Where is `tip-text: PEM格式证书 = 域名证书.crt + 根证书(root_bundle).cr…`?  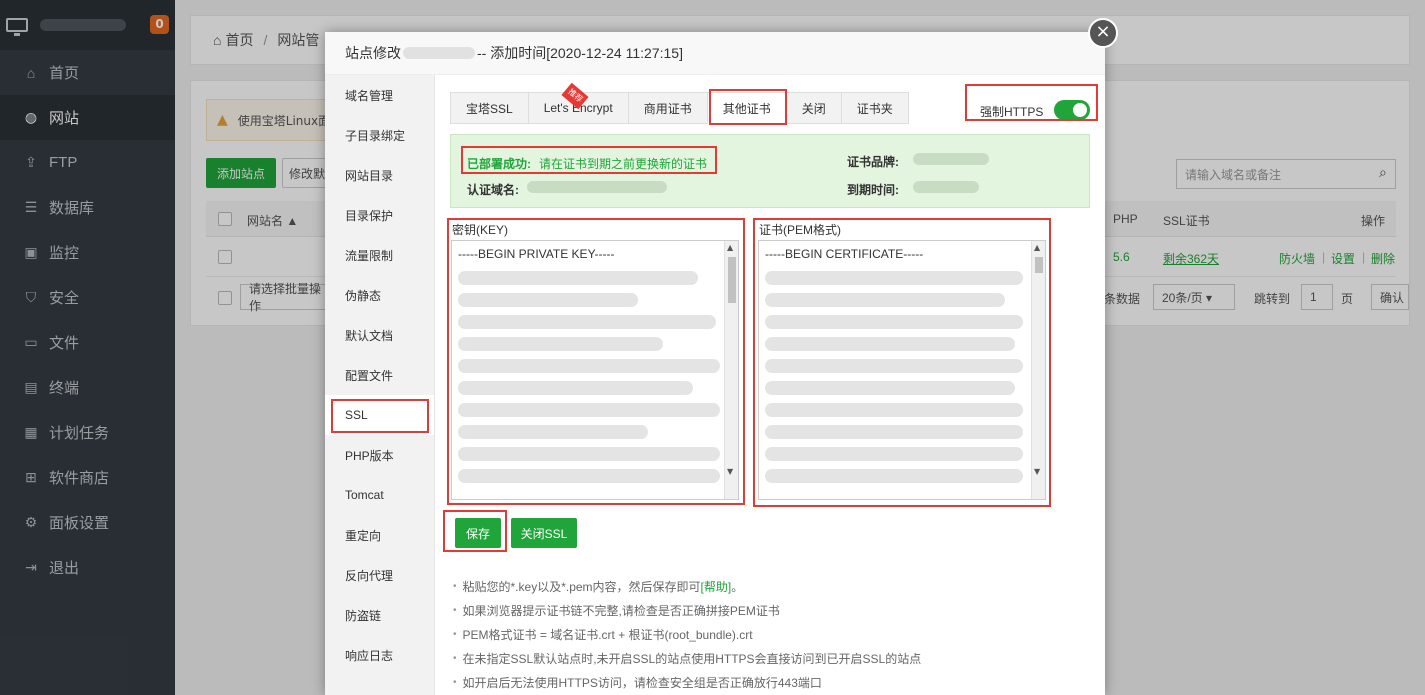 tip-text: PEM格式证书 = 域名证书.crt + 根证书(root_bundle).cr… is located at coordinates (607, 634).